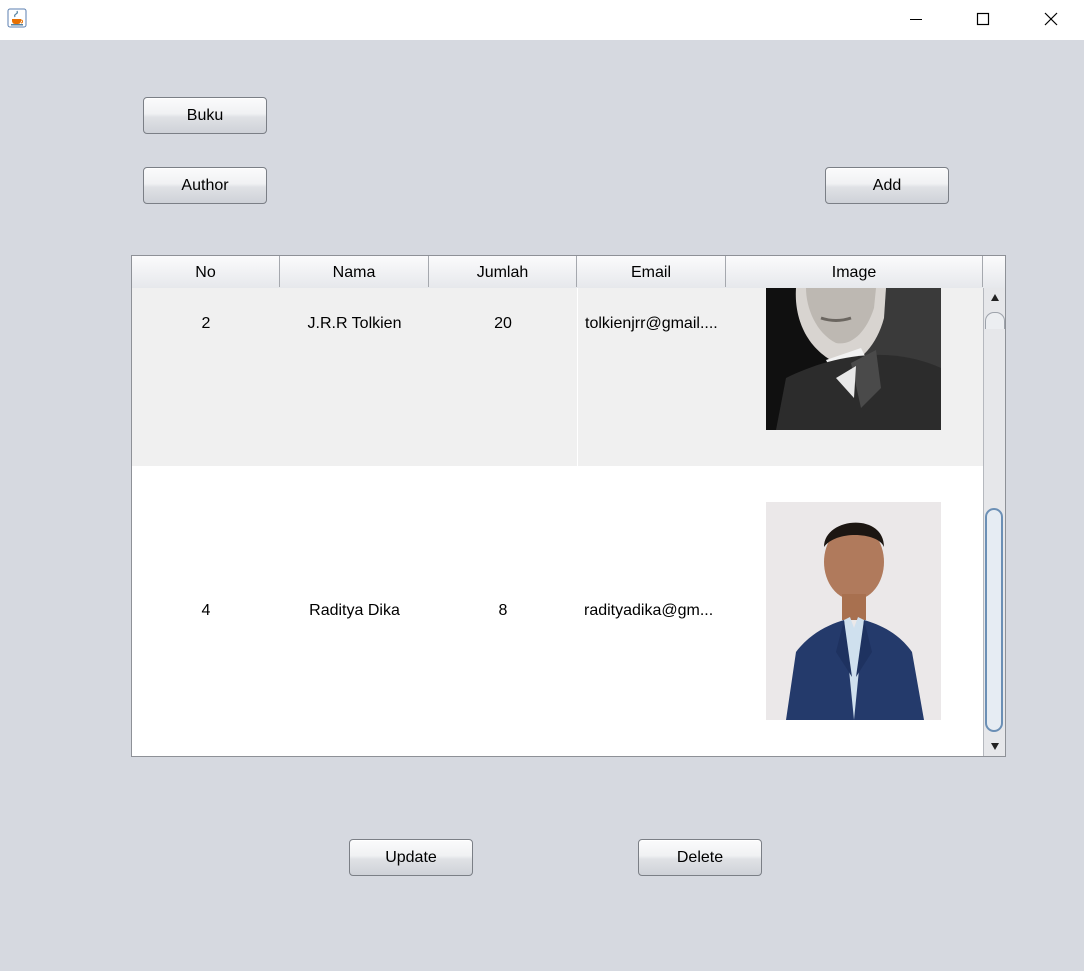  What do you see at coordinates (205, 185) in the screenshot?
I see `author-button: Author` at bounding box center [205, 185].